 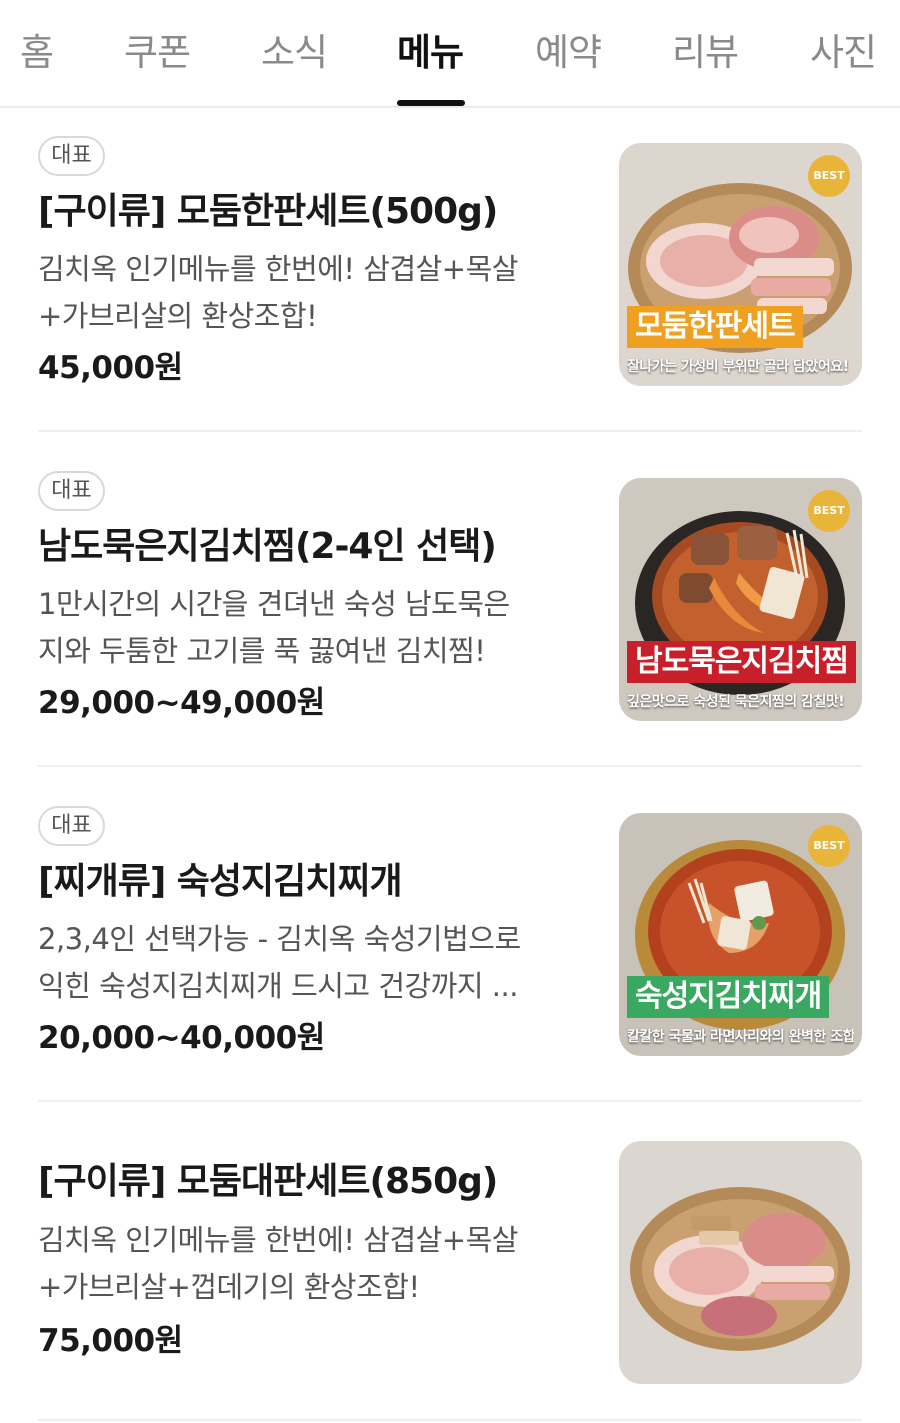 What do you see at coordinates (278, 292) in the screenshot?
I see `menu-item-description: 김치옥 인기메뉴를 한번에! 삼겹살+목살 +가브리살의 환상조합!` at bounding box center [278, 292].